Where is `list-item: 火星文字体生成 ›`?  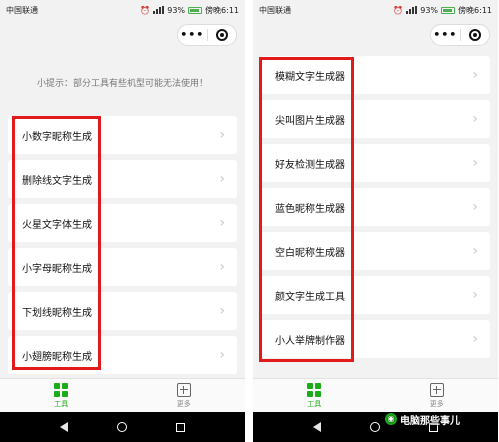
list-item: 火星文字体生成 › is located at coordinates (122, 223).